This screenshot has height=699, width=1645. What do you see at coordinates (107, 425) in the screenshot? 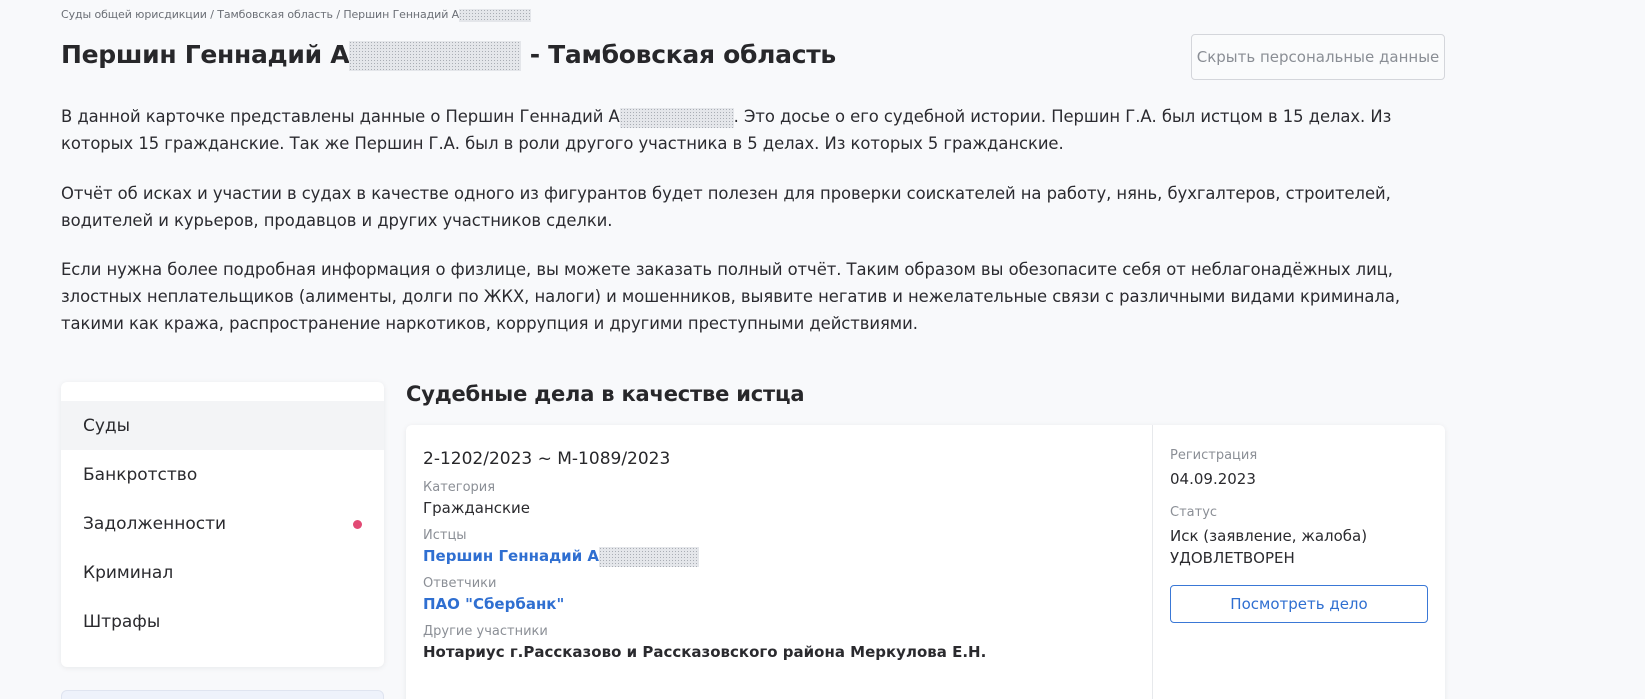
I see `sidebar-item-label: Суды` at bounding box center [107, 425].